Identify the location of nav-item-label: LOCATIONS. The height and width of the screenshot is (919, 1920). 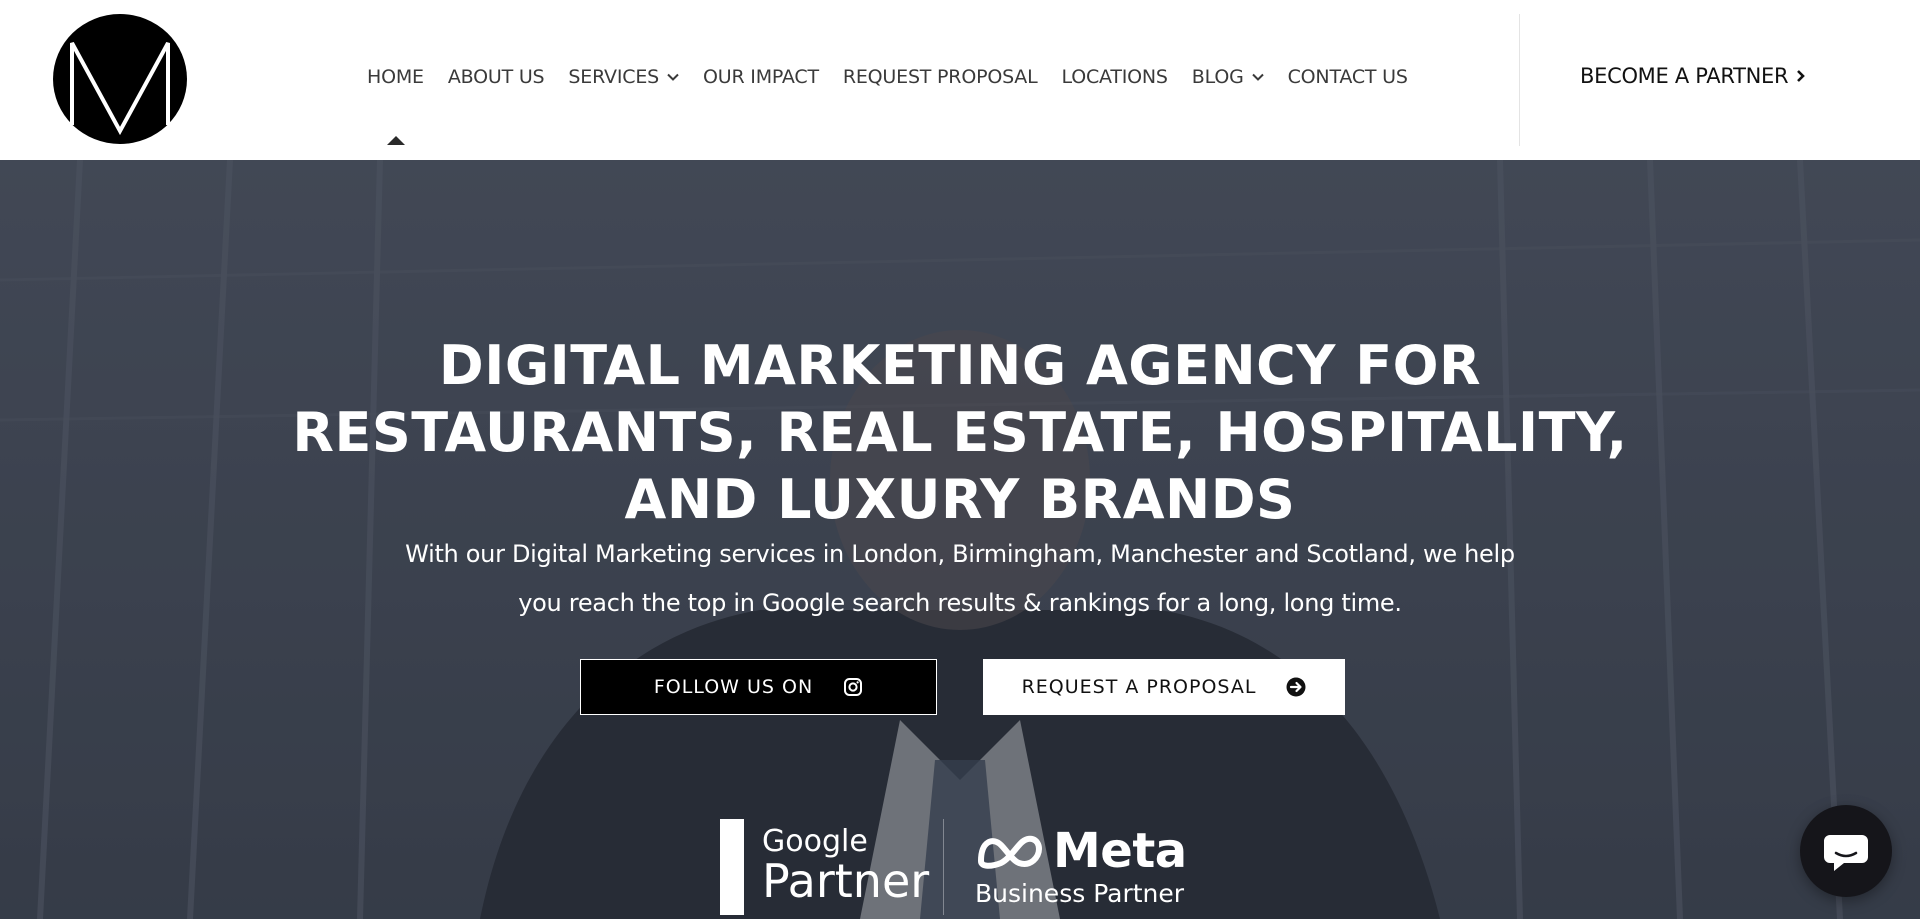
(1114, 77).